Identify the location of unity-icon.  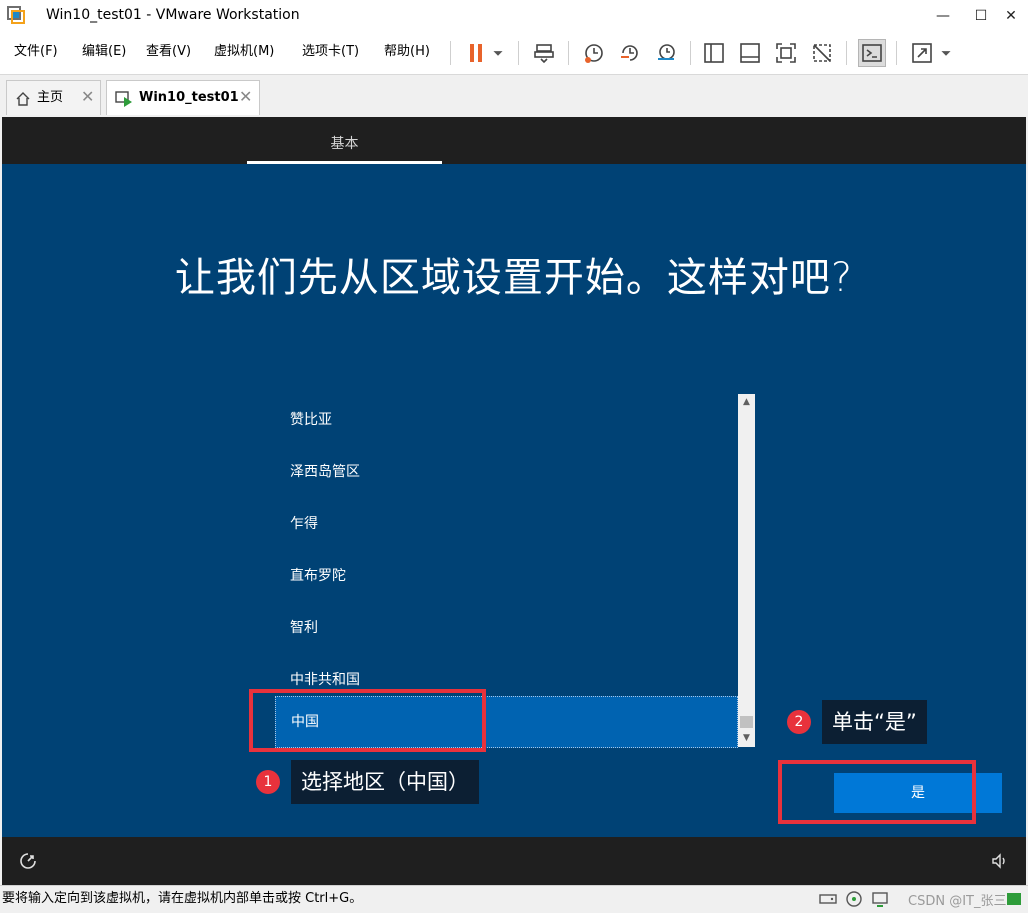
(822, 53).